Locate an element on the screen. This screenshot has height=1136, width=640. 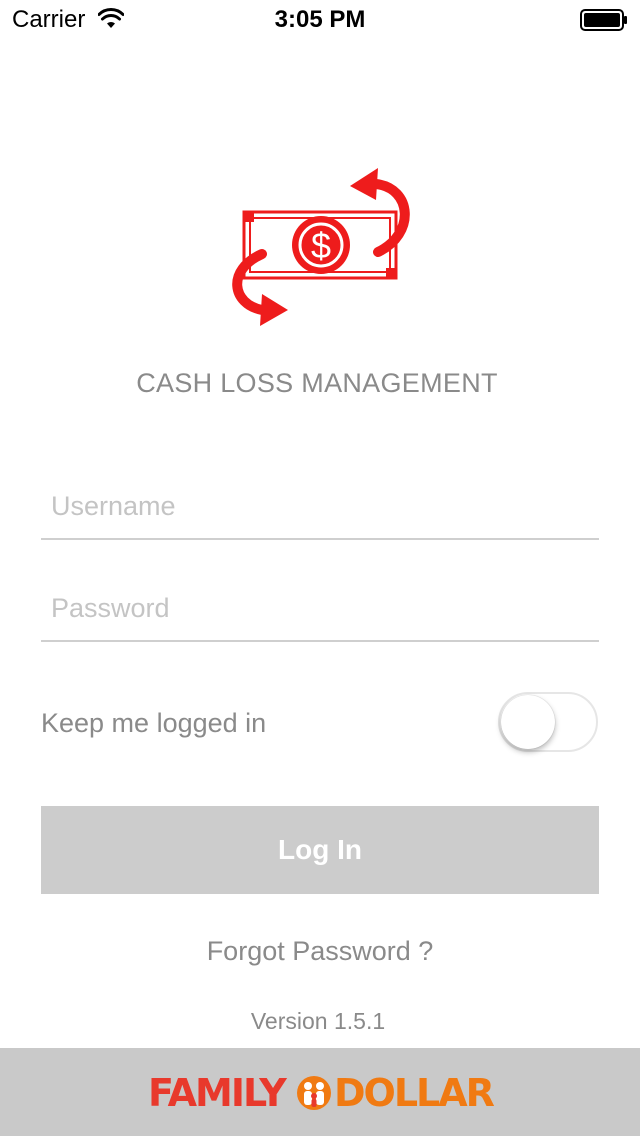
keep-logged-in-label: Keep me logged in is located at coordinates (154, 723).